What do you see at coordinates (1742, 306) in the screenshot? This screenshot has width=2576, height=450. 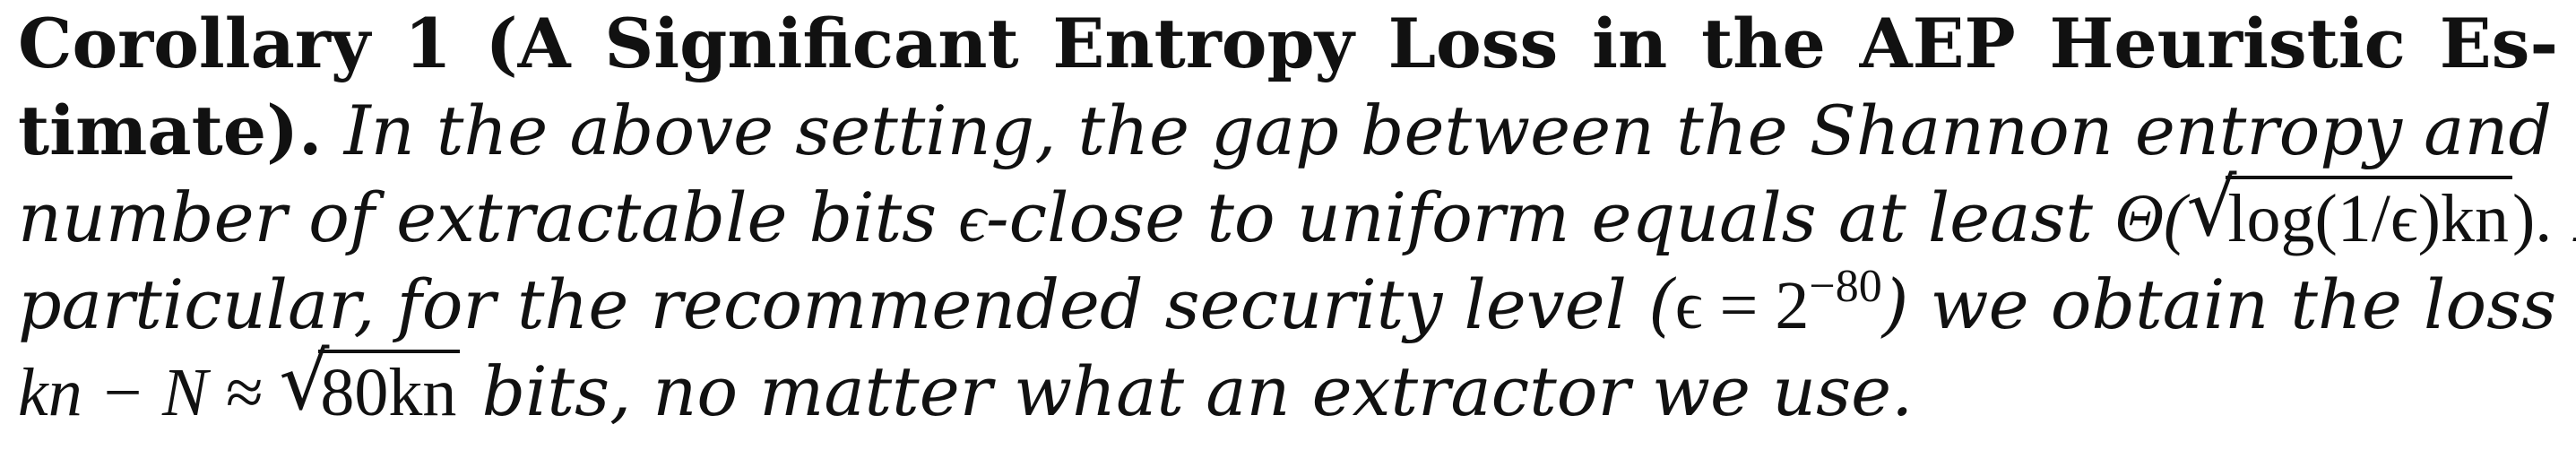 I see `security-level-base: ϵ = 2` at bounding box center [1742, 306].